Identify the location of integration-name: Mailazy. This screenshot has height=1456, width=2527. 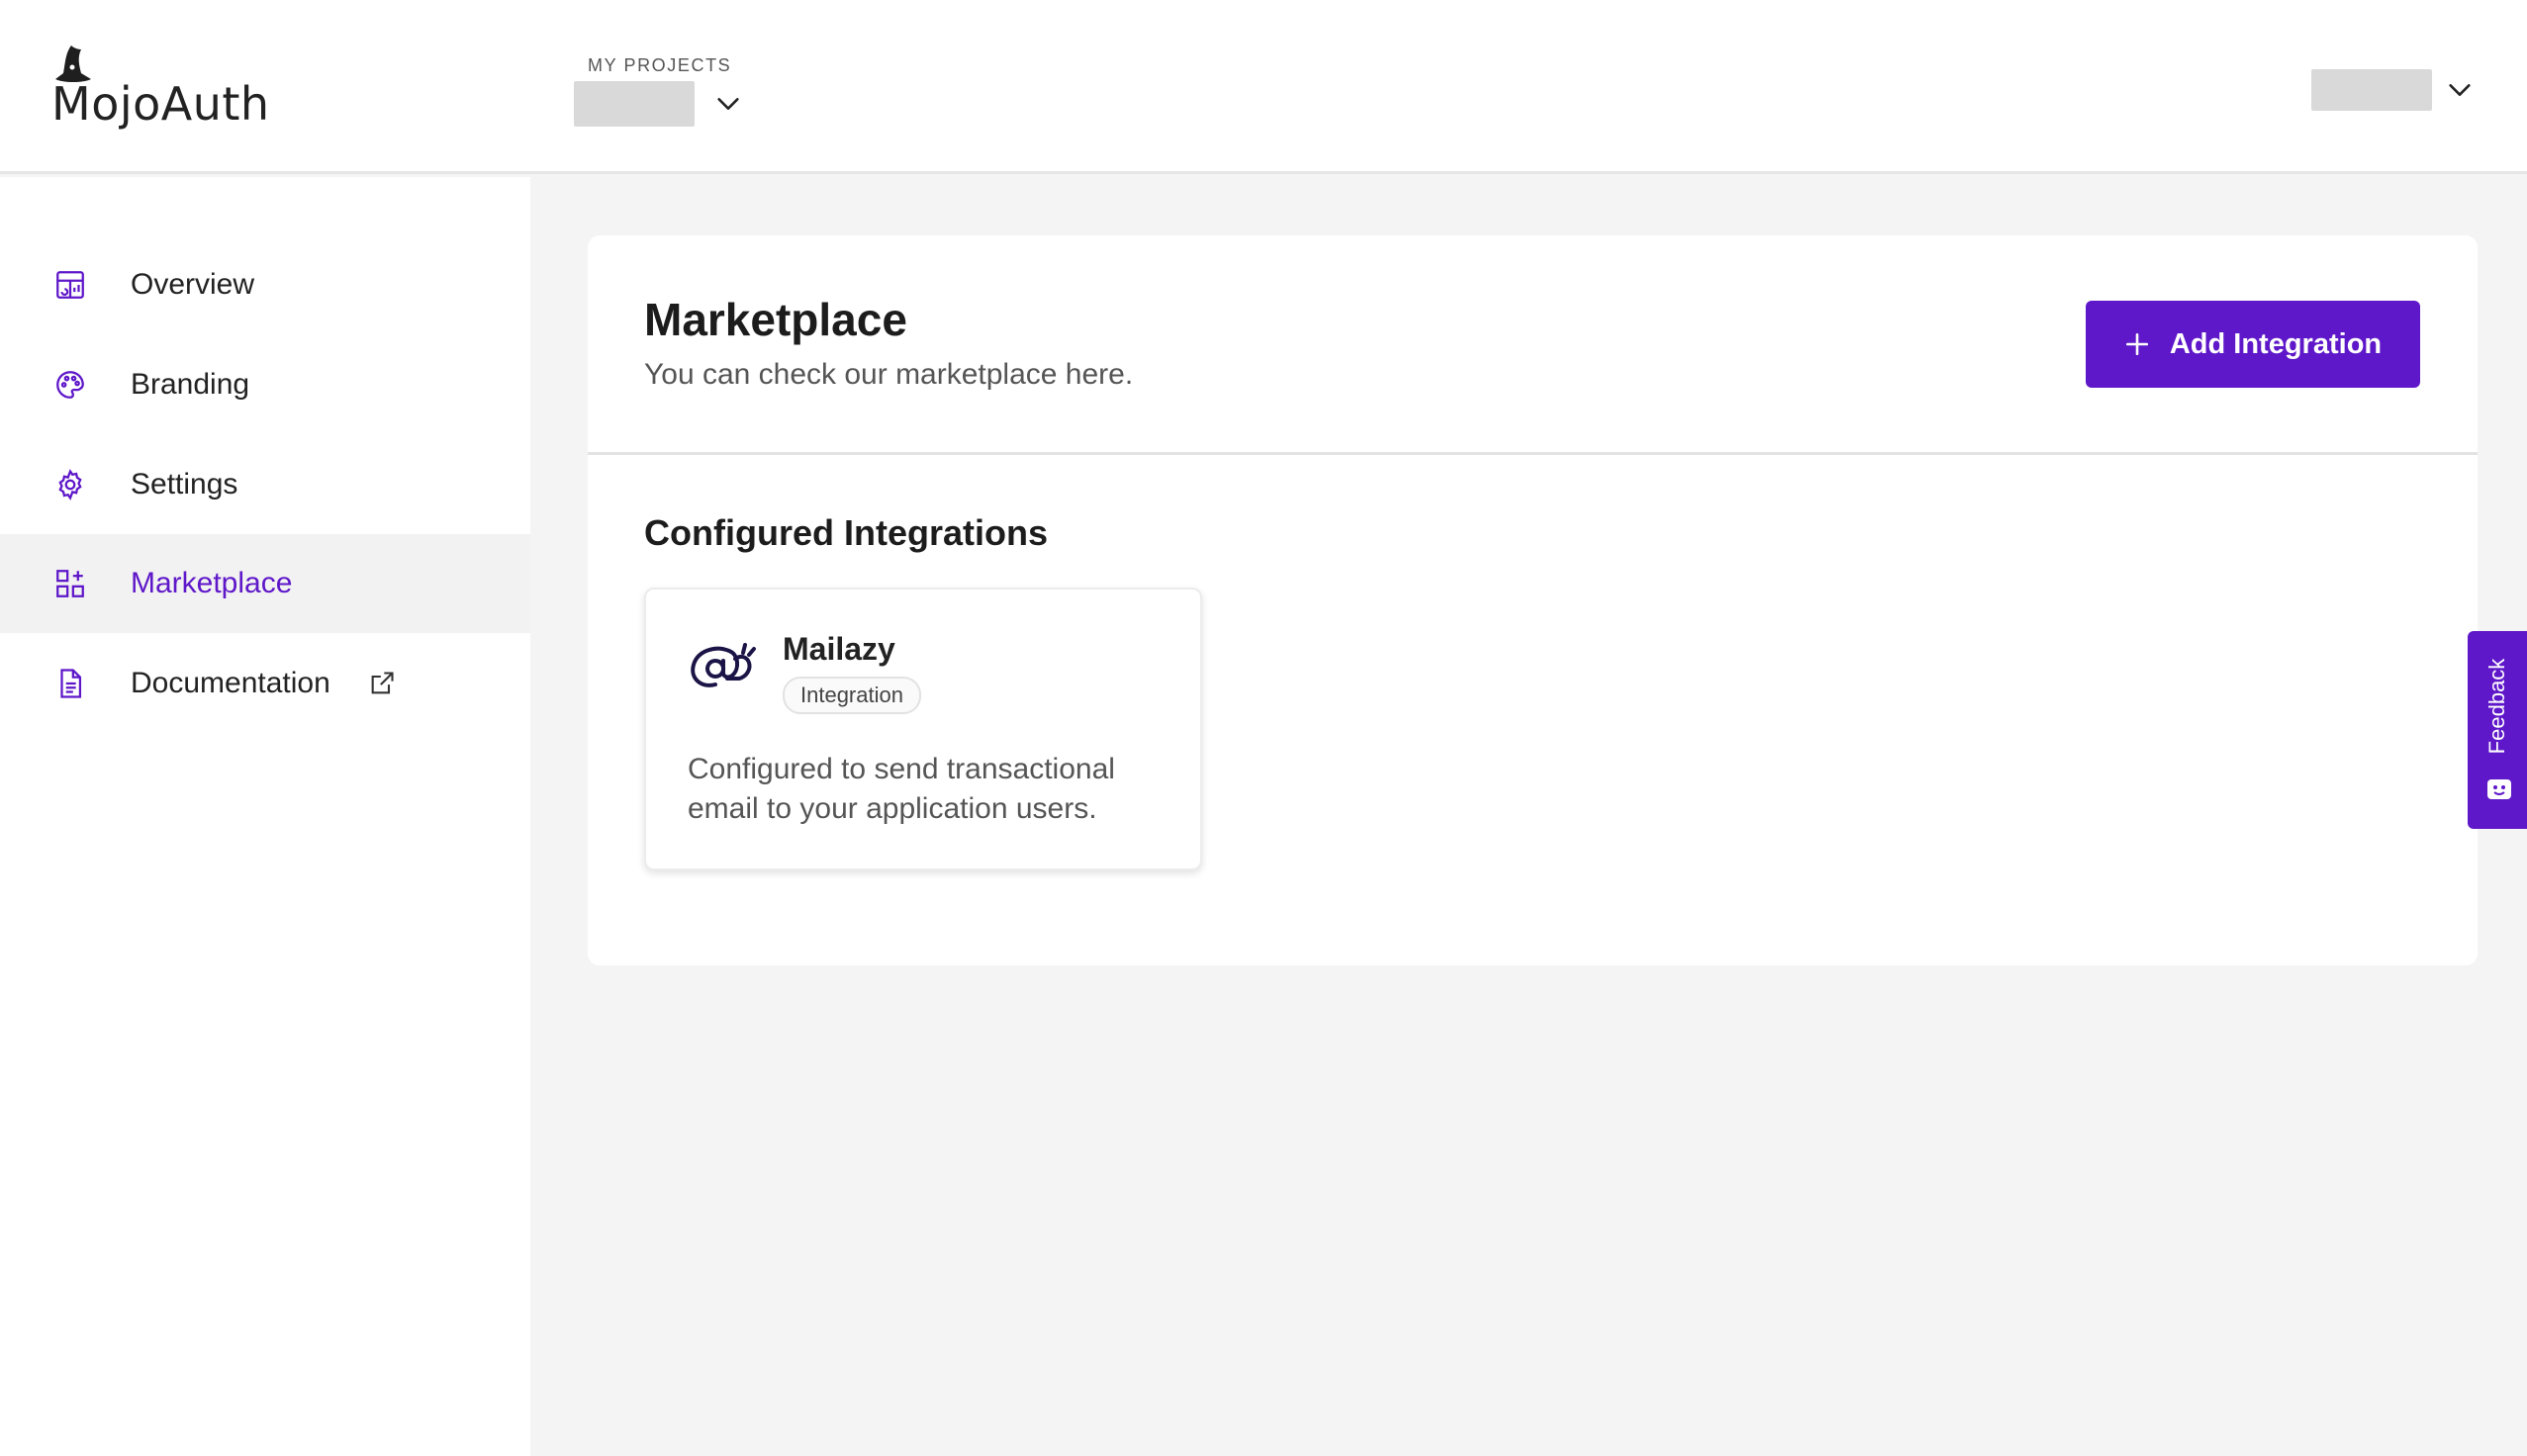
(839, 649).